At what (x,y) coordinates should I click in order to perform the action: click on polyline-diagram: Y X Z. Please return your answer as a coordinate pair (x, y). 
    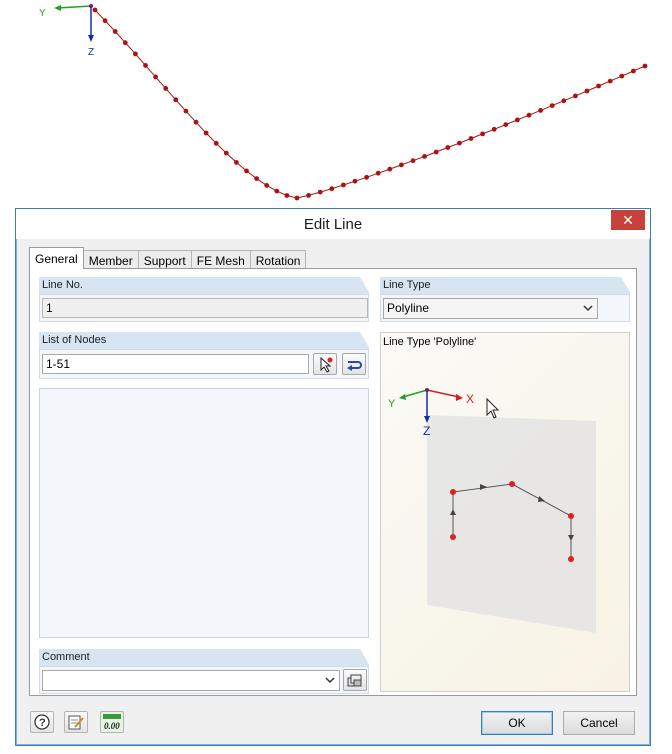
    Looking at the image, I should click on (492, 510).